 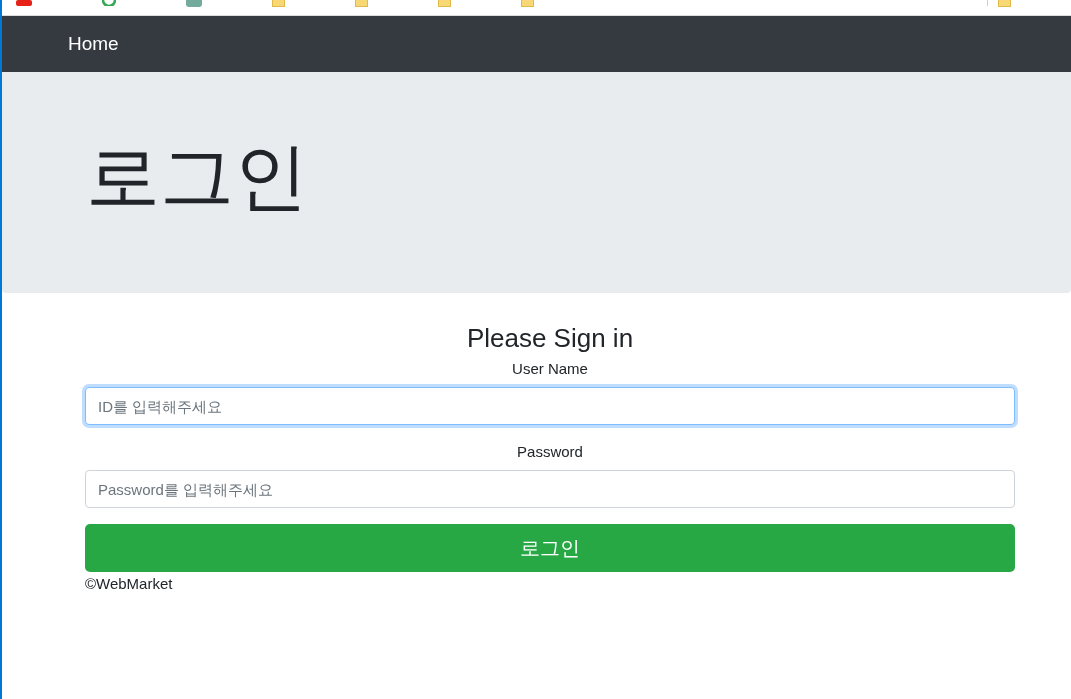 I want to click on home-link: Home, so click(x=93, y=44).